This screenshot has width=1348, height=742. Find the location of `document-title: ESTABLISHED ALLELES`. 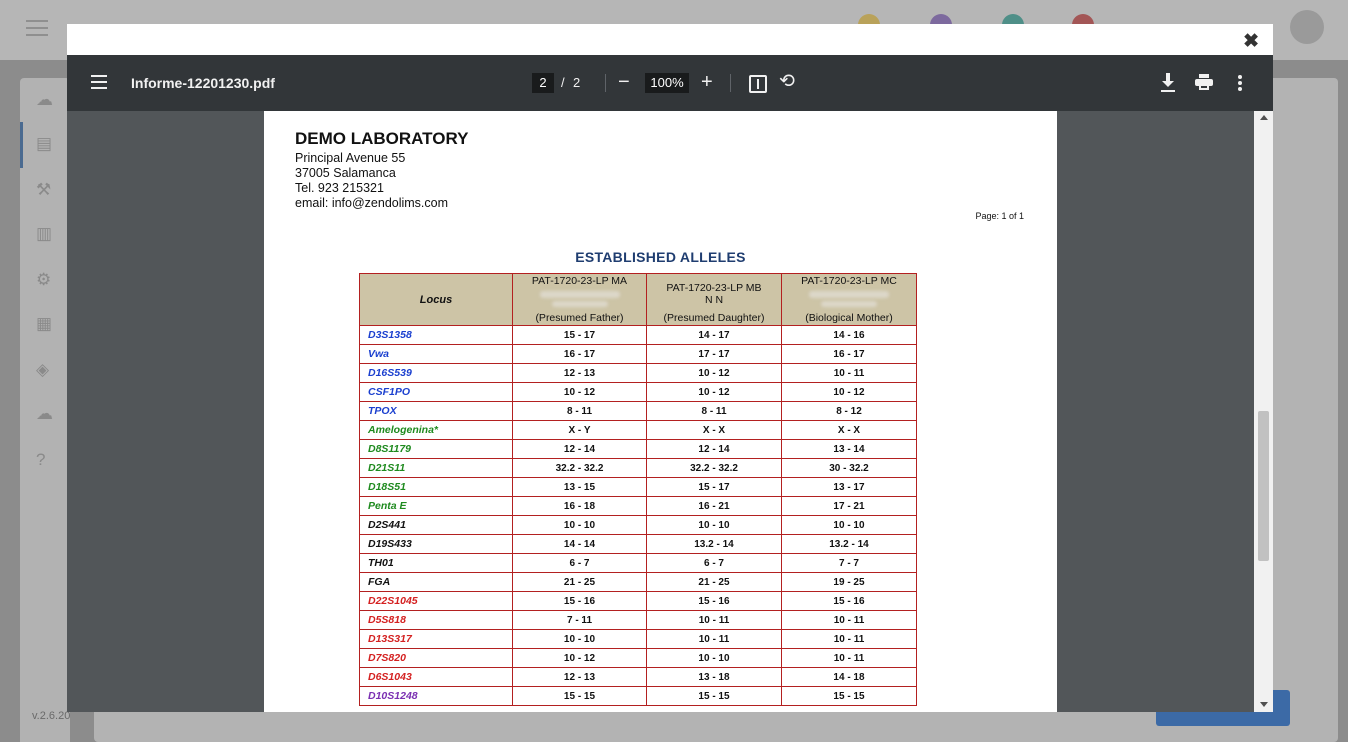

document-title: ESTABLISHED ALLELES is located at coordinates (660, 257).